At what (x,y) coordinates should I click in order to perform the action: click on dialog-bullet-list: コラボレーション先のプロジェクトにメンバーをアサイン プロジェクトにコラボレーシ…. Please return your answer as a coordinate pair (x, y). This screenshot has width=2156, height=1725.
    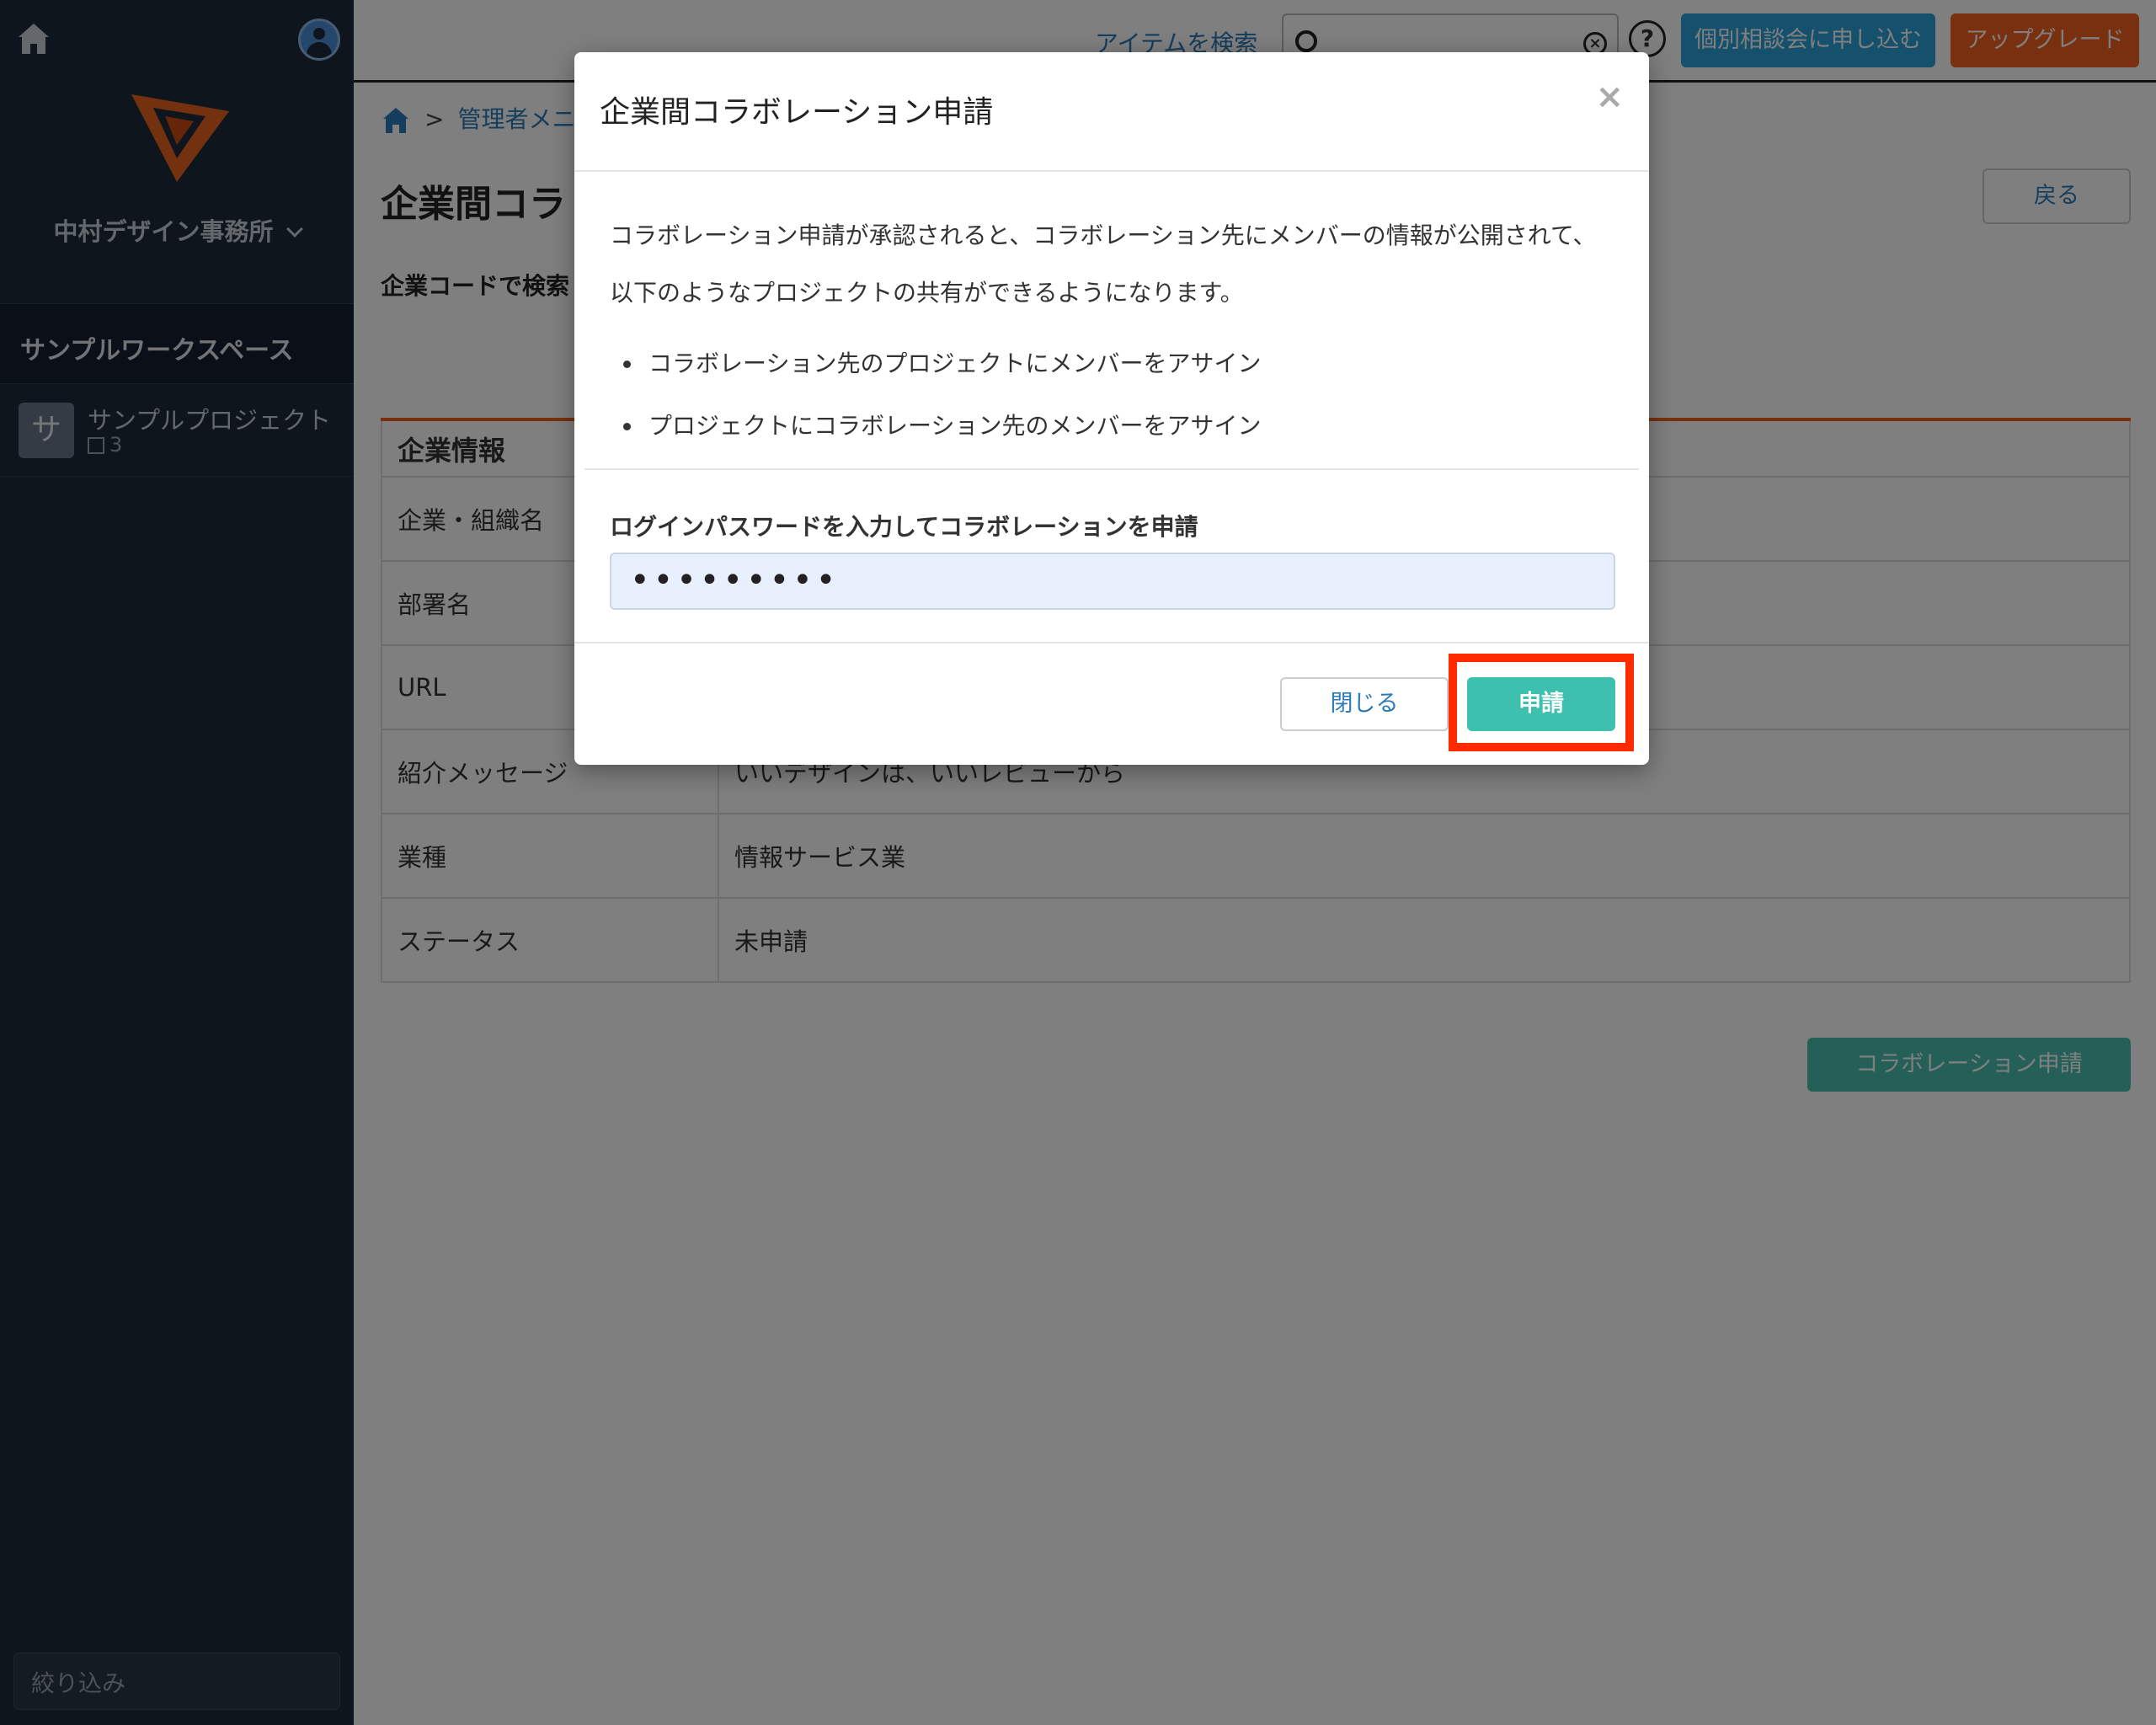
    Looking at the image, I should click on (952, 407).